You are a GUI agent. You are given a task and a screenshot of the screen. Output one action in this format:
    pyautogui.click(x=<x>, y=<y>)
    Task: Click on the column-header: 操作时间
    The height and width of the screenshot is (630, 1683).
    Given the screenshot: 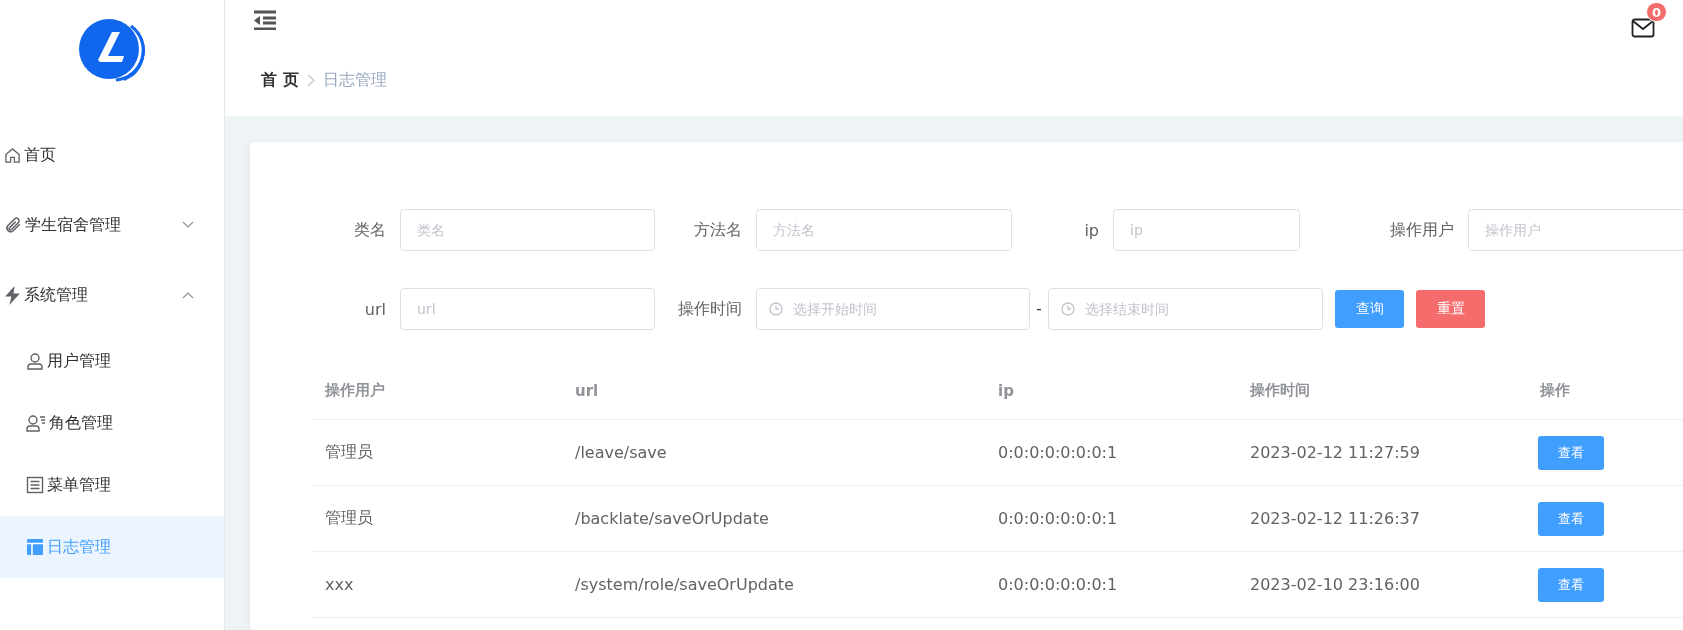 What is the action you would take?
    pyautogui.click(x=1280, y=390)
    